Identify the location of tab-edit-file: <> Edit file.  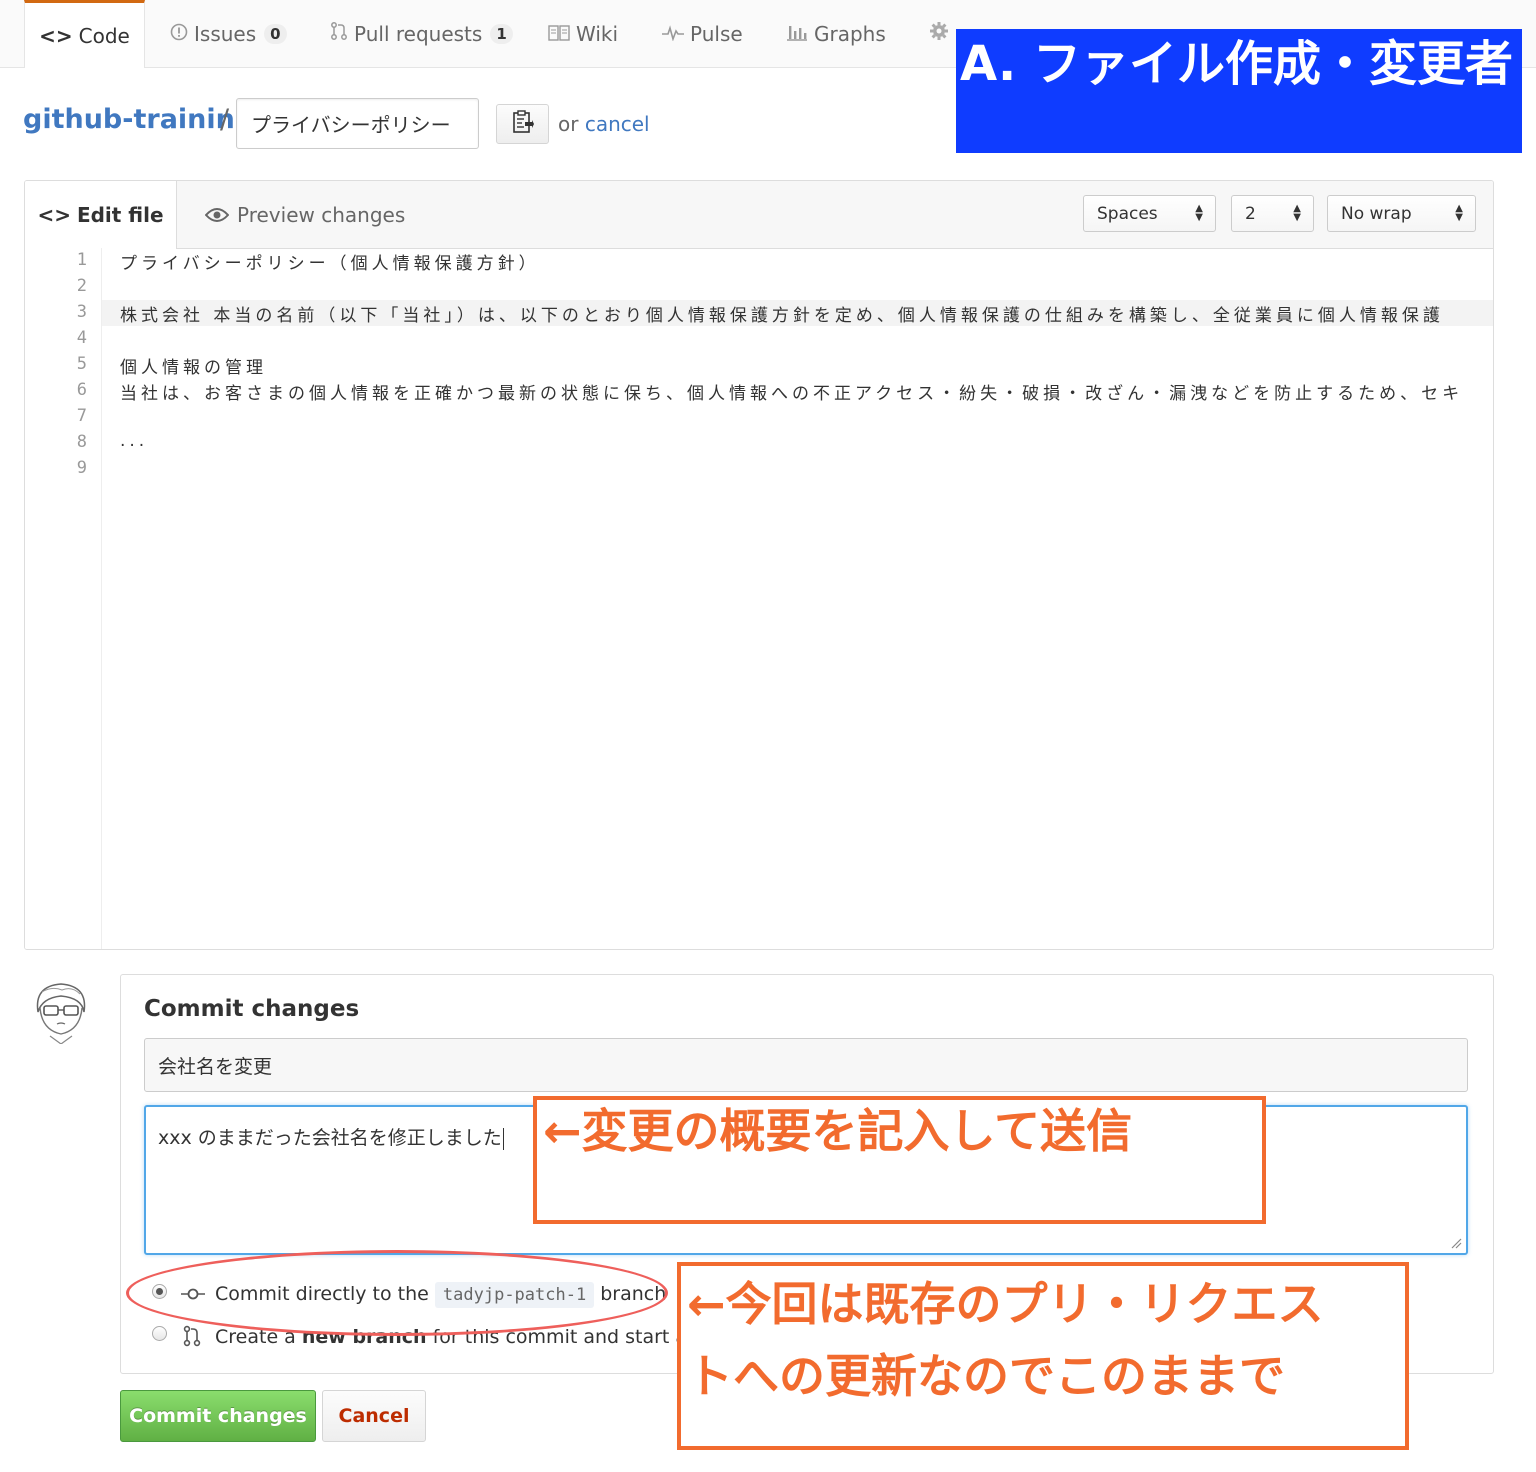
(101, 215).